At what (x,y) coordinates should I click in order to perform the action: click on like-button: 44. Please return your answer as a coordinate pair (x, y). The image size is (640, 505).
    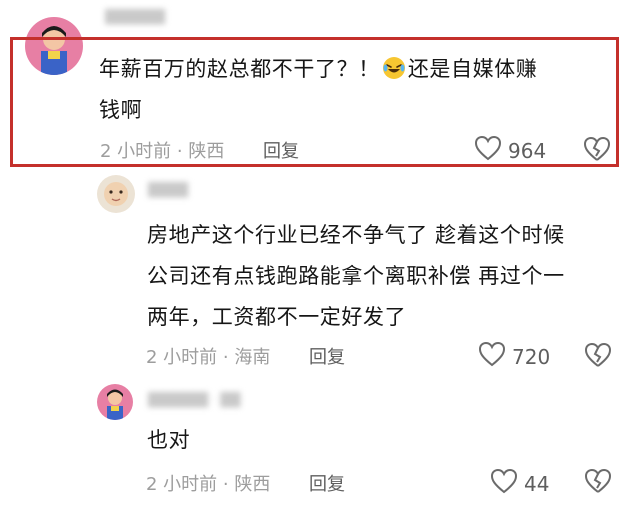
    Looking at the image, I should click on (519, 483).